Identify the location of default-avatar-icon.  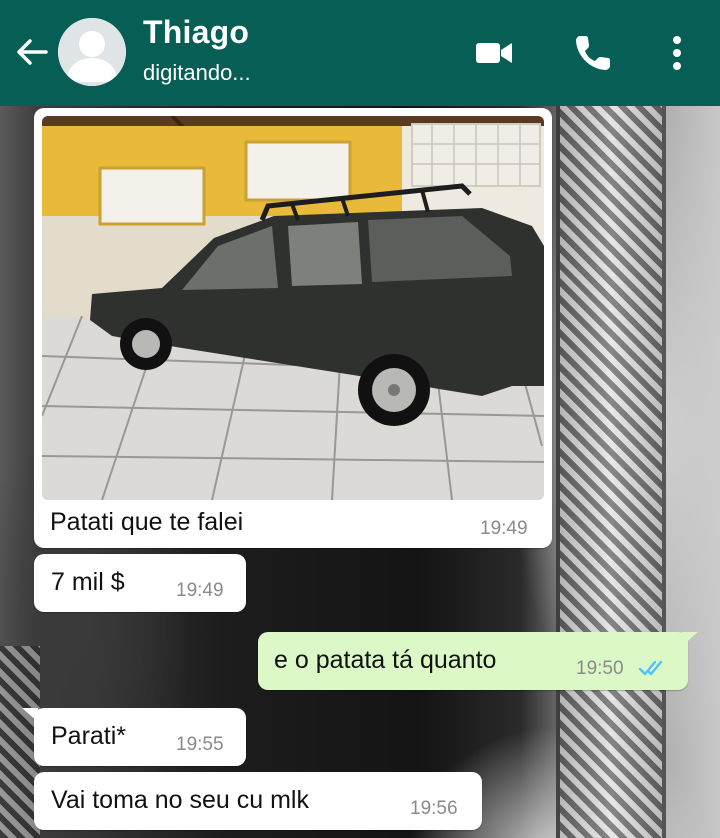
(92, 52).